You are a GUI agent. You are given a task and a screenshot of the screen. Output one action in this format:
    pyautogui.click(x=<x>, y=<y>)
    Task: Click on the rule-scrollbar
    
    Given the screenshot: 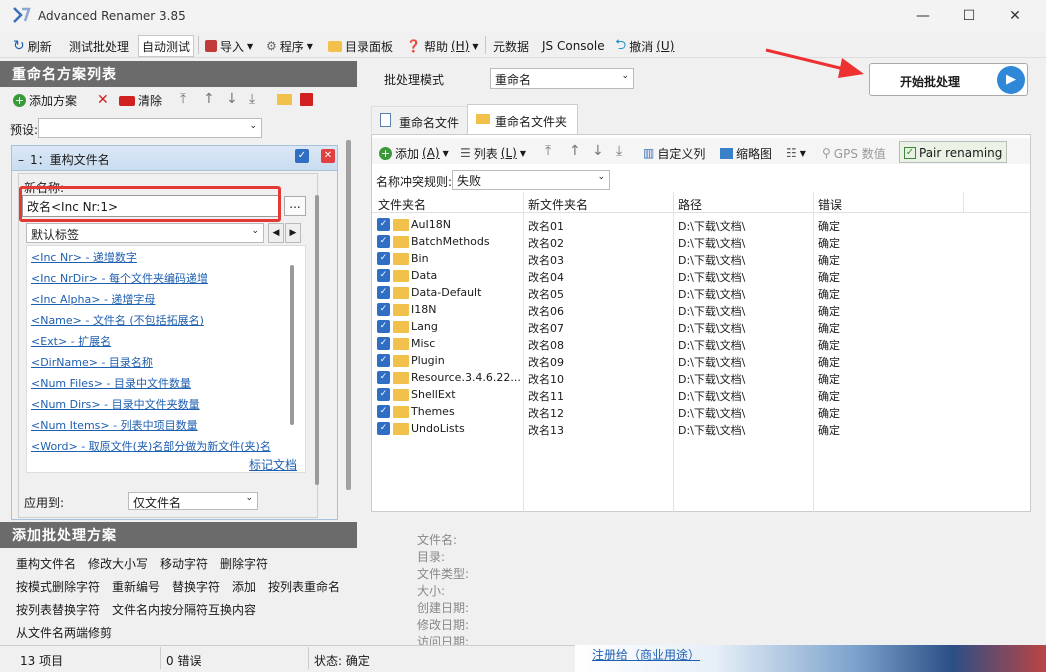 What is the action you would take?
    pyautogui.click(x=317, y=340)
    